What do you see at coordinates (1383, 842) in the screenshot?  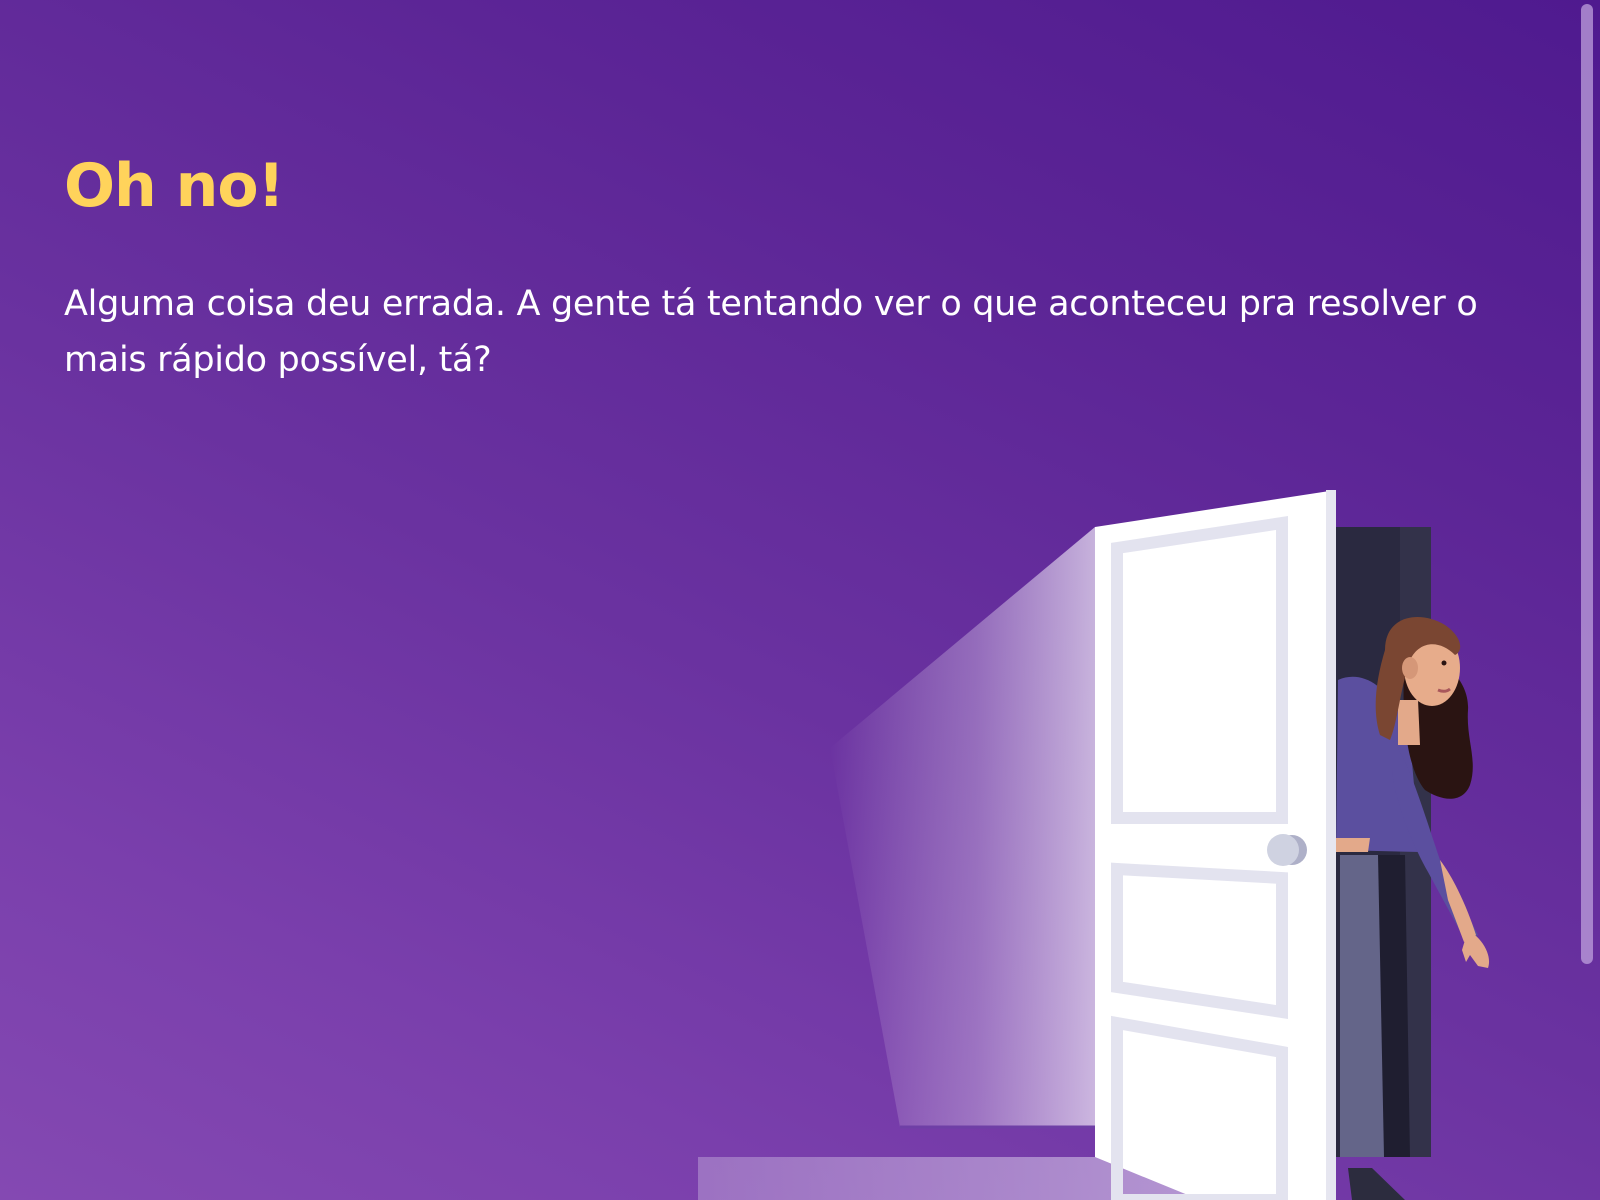 I see `doorway` at bounding box center [1383, 842].